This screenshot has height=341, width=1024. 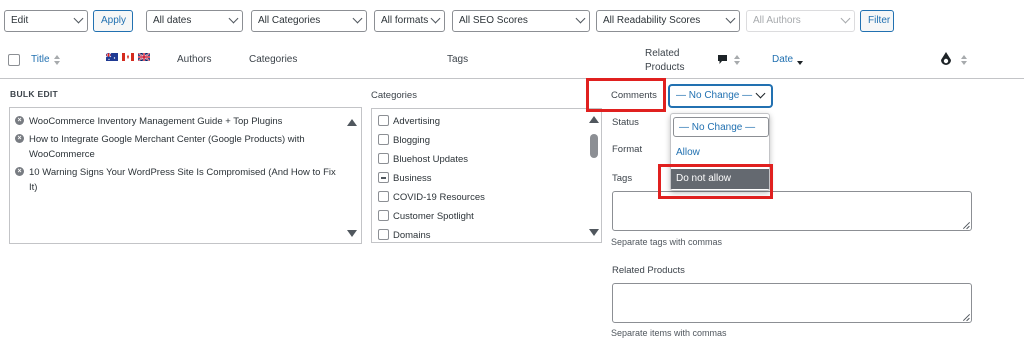 I want to click on formats-filter-select: All formats, so click(x=409, y=21).